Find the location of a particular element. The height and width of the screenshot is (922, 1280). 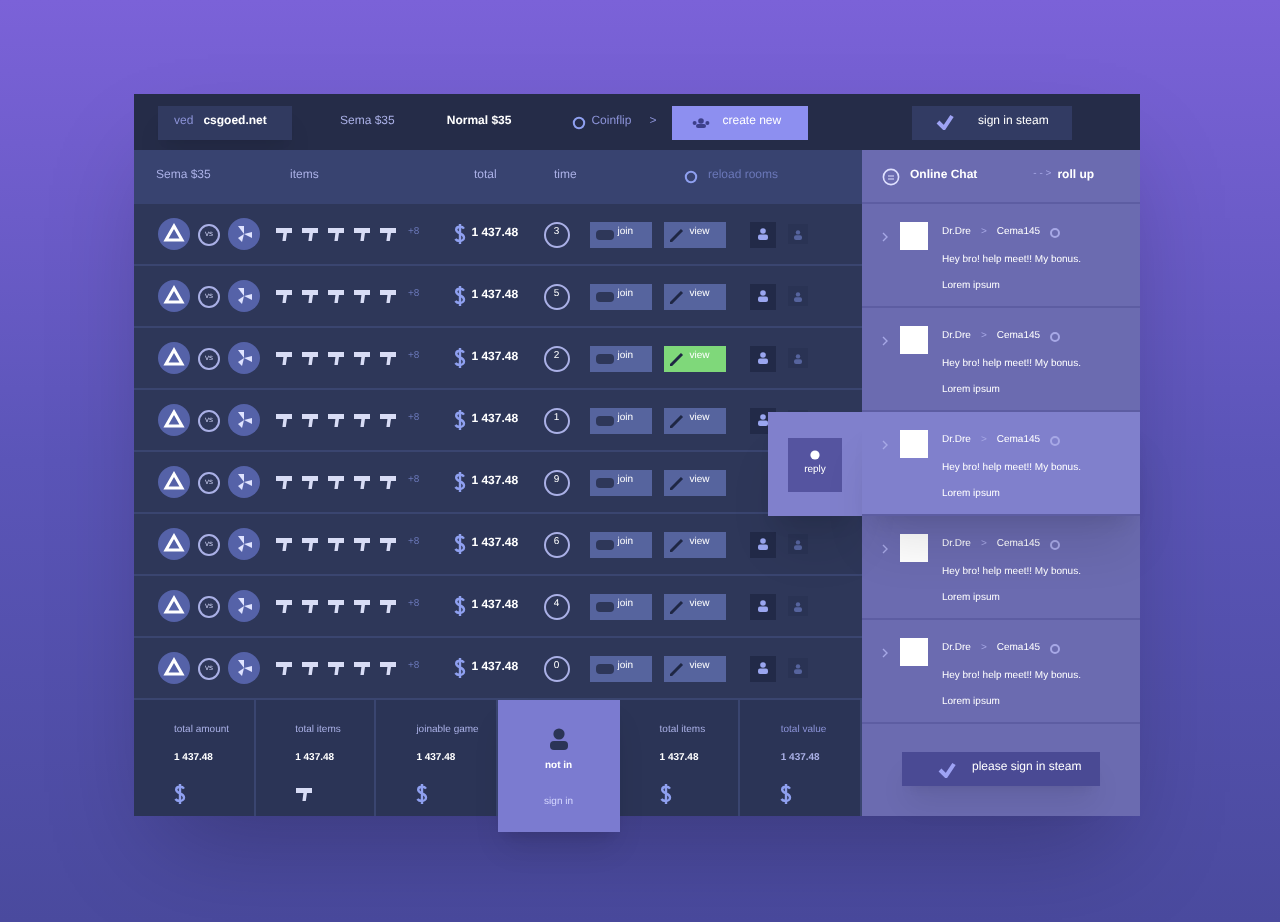

users-icon is located at coordinates (701, 122).